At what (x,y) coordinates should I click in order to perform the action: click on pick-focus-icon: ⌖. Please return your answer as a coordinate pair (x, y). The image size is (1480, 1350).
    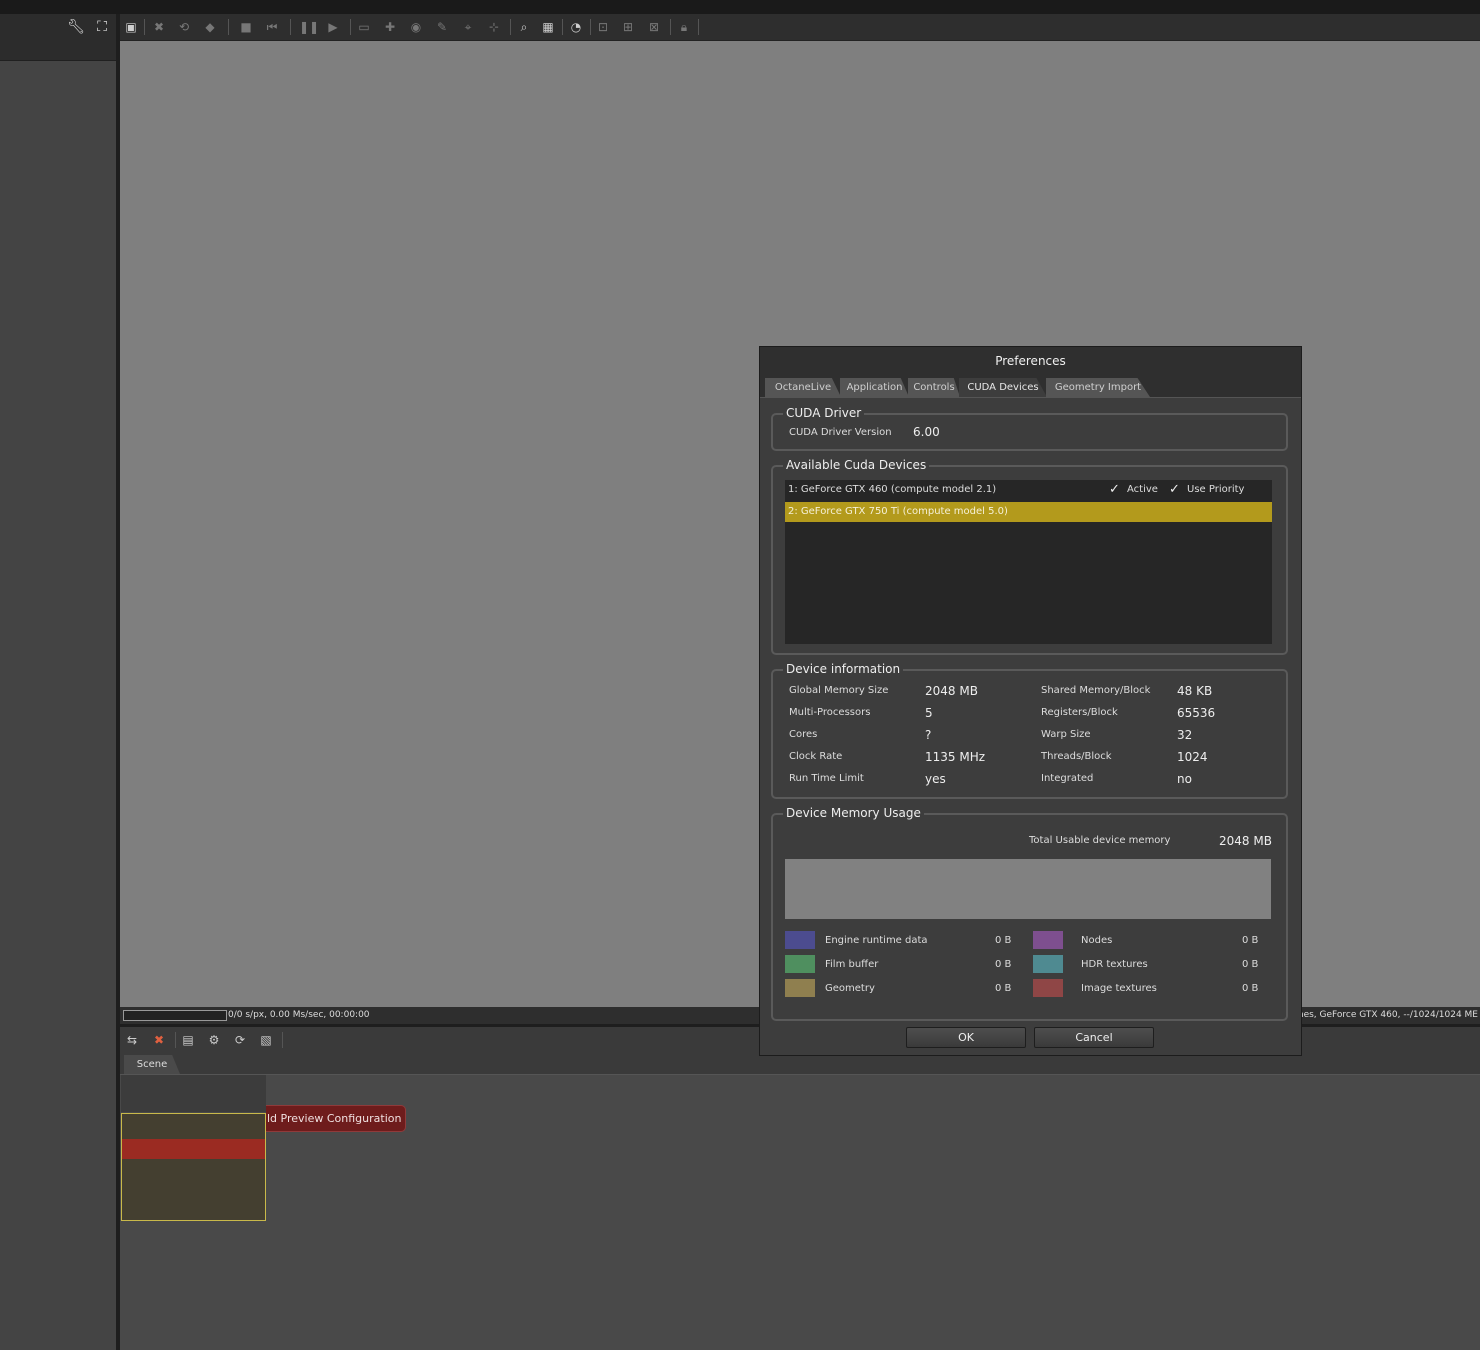
    Looking at the image, I should click on (468, 27).